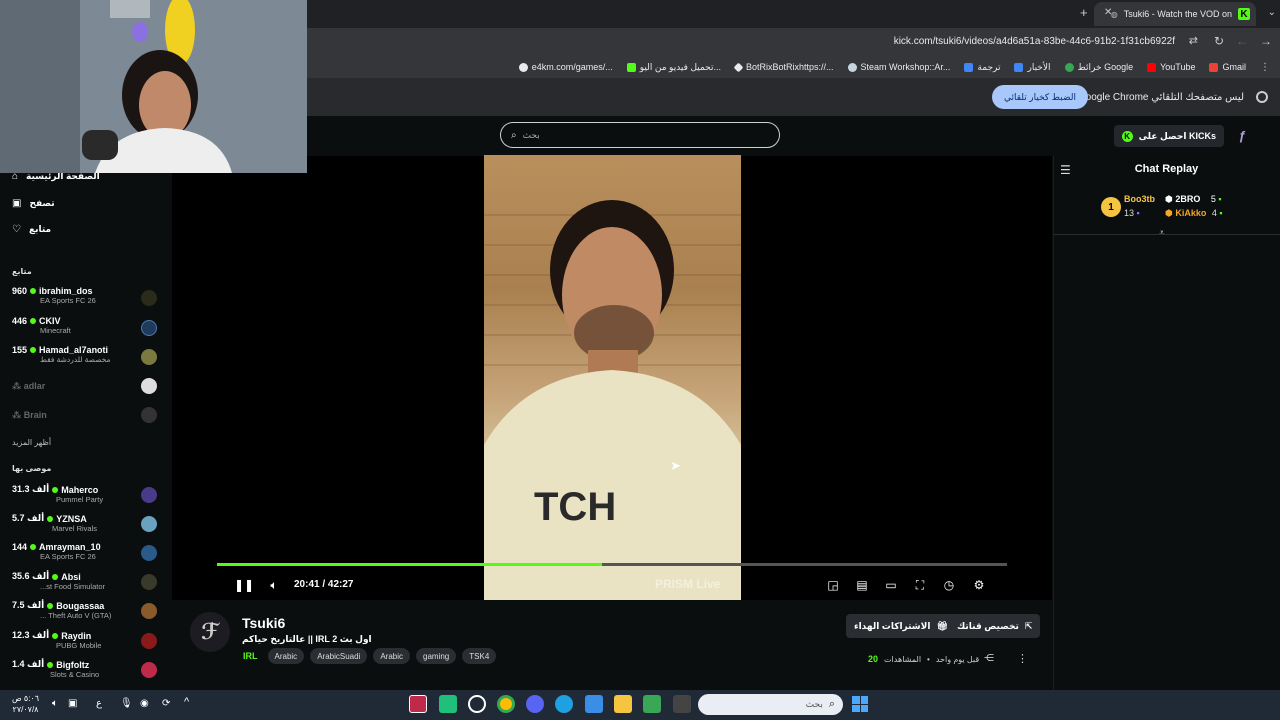 The width and height of the screenshot is (1280, 720). What do you see at coordinates (1219, 41) in the screenshot?
I see `reload-icon: ↻` at bounding box center [1219, 41].